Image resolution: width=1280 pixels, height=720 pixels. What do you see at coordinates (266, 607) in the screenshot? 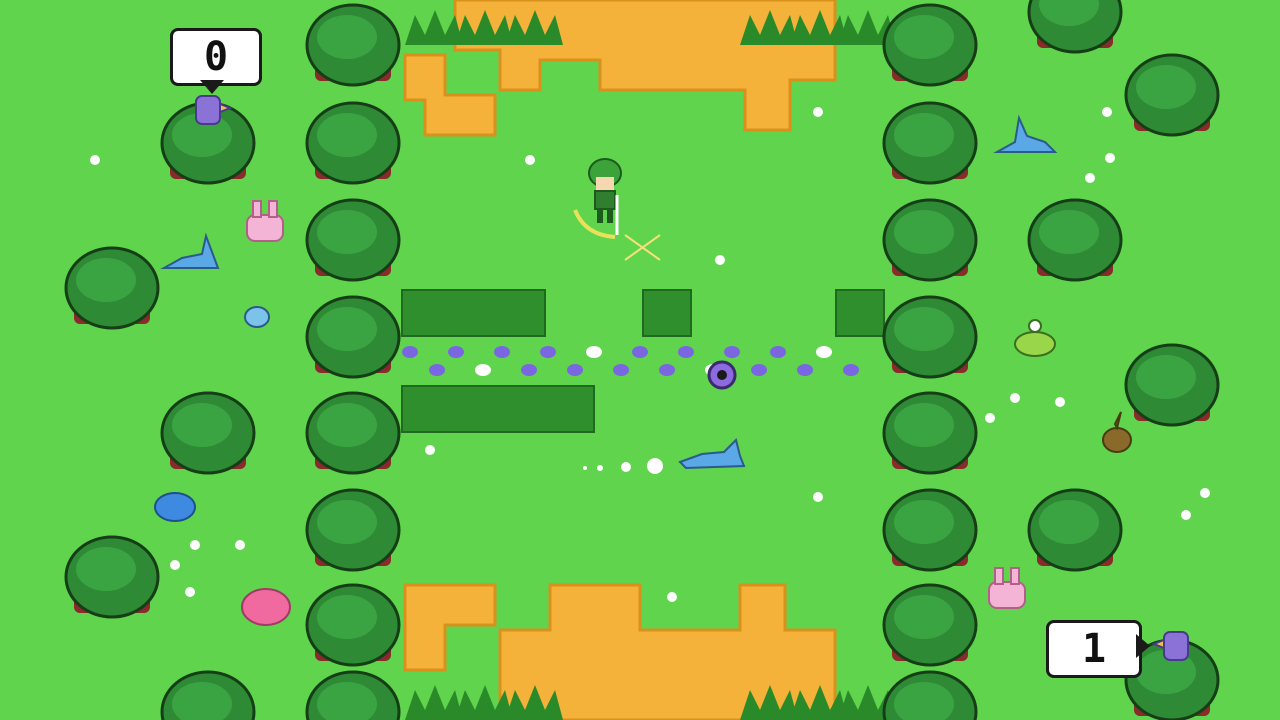
I see `pink-blob-enemy` at bounding box center [266, 607].